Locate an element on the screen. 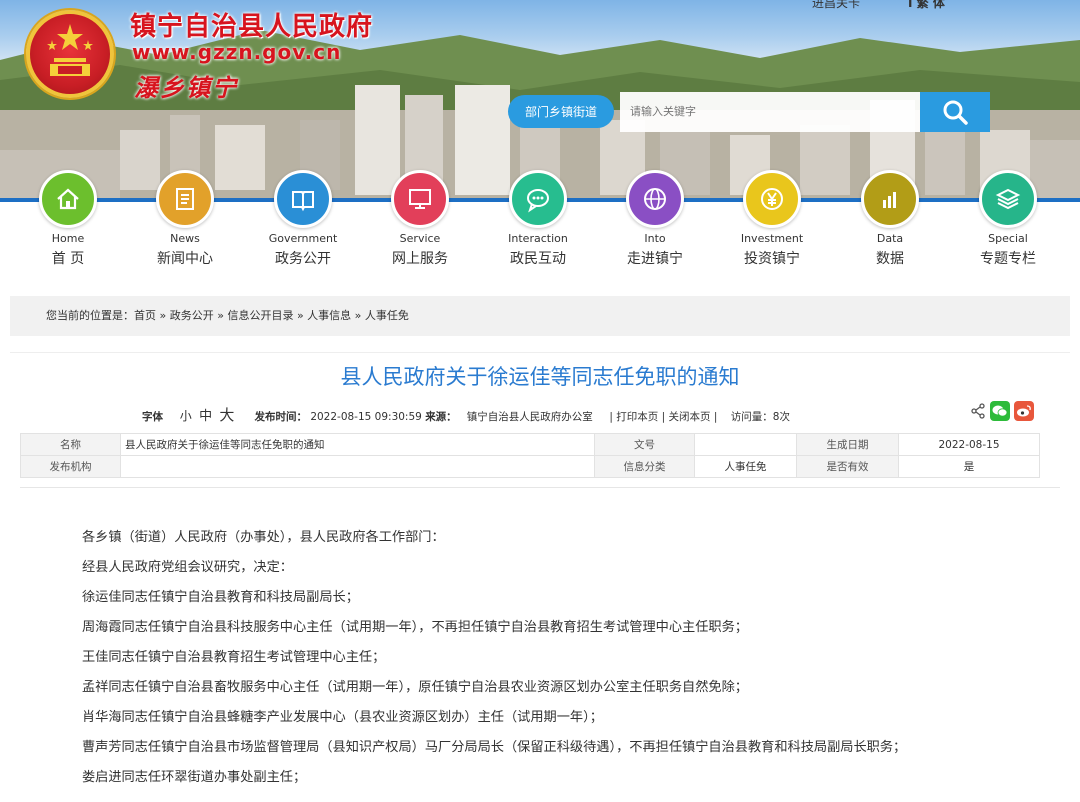 The image size is (1080, 802). nav-label-en: Home is located at coordinates (68, 238).